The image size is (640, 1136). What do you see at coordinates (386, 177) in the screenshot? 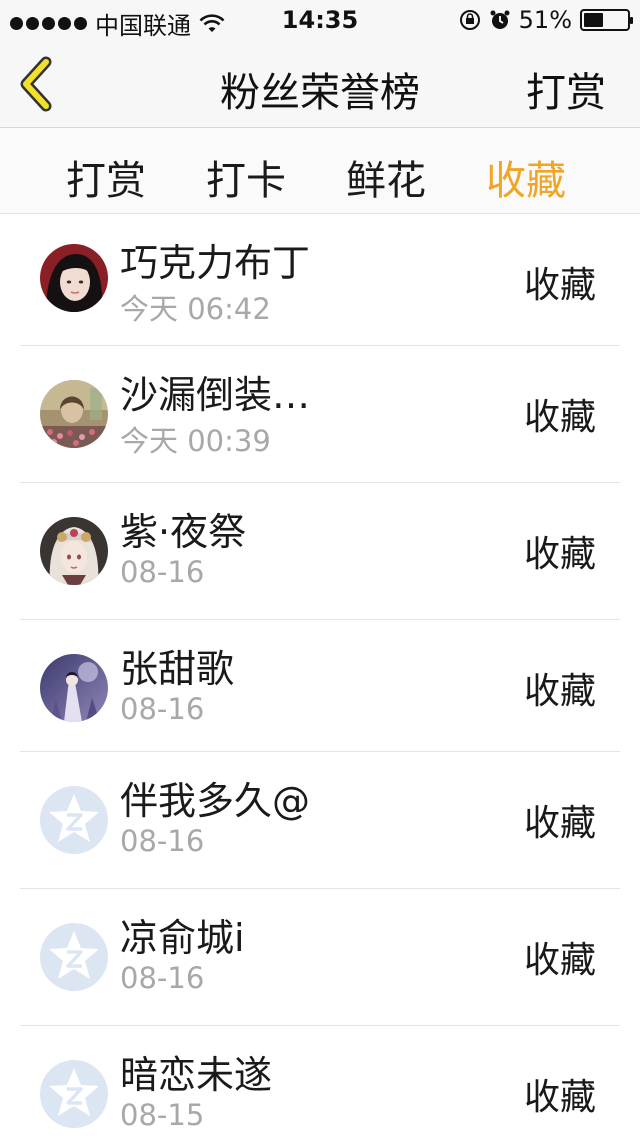
I see `tab-flowers: 鲜花` at bounding box center [386, 177].